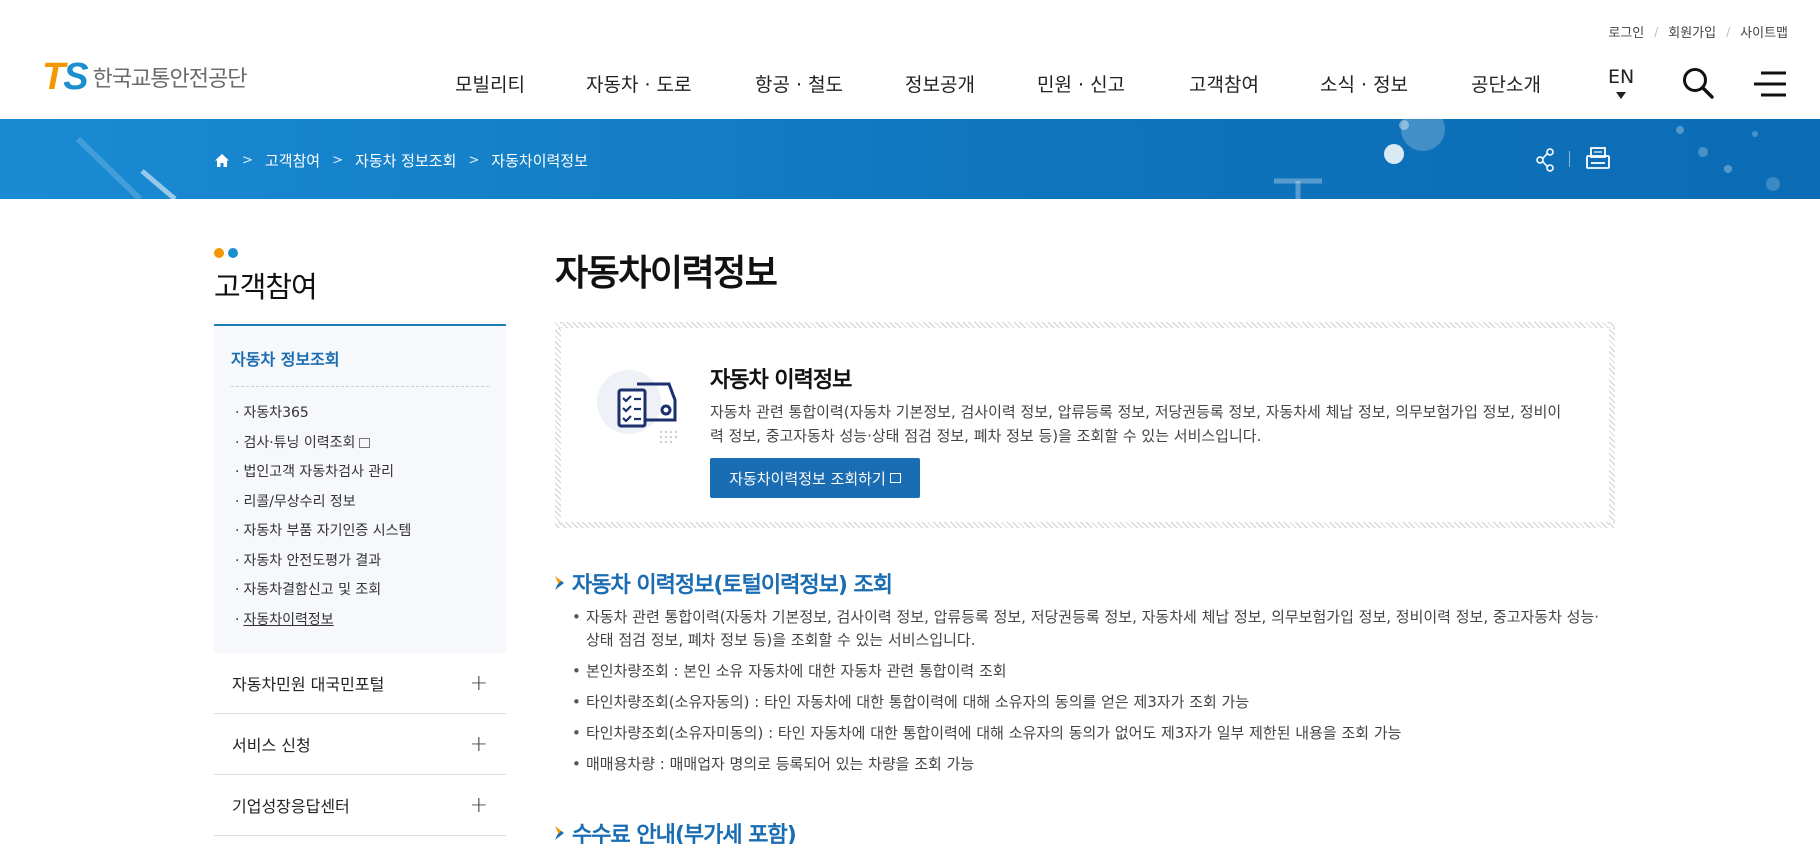  I want to click on breadcrumb: > 고객참여 > 자동차 정보조회 > 자동차이력정보, so click(401, 160).